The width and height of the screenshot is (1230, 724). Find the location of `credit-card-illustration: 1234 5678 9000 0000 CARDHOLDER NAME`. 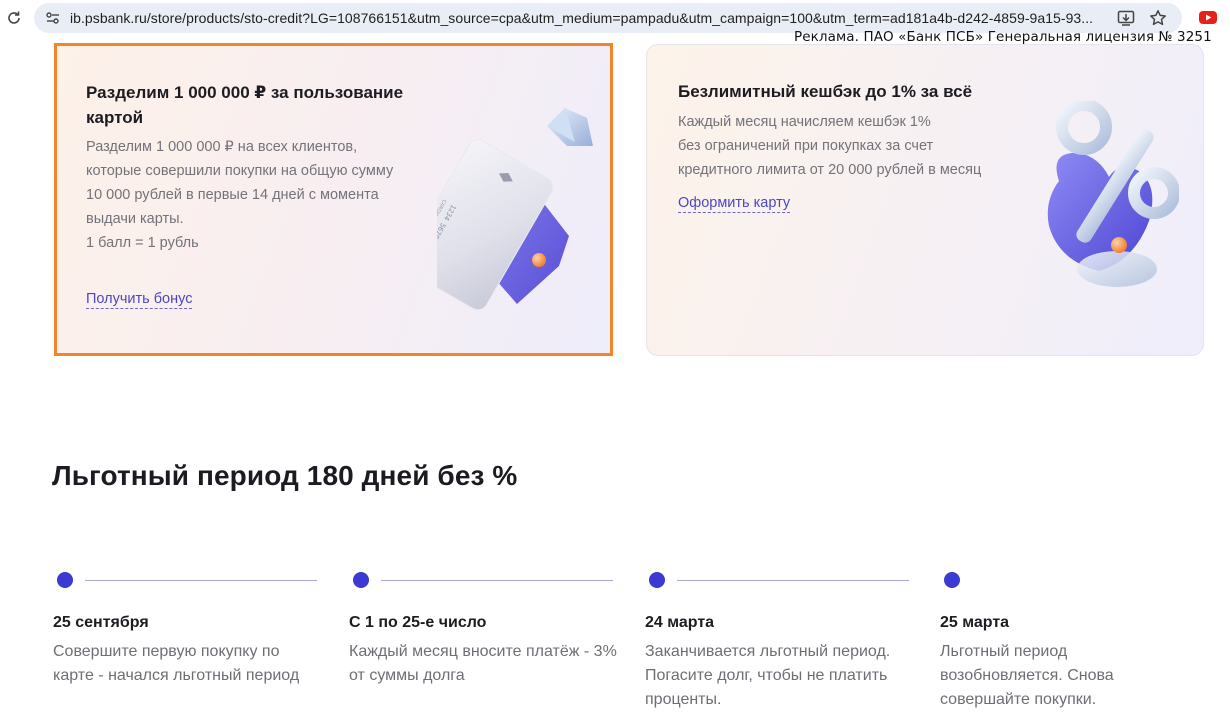

credit-card-illustration: 1234 5678 9000 0000 CARDHOLDER NAME is located at coordinates (515, 209).